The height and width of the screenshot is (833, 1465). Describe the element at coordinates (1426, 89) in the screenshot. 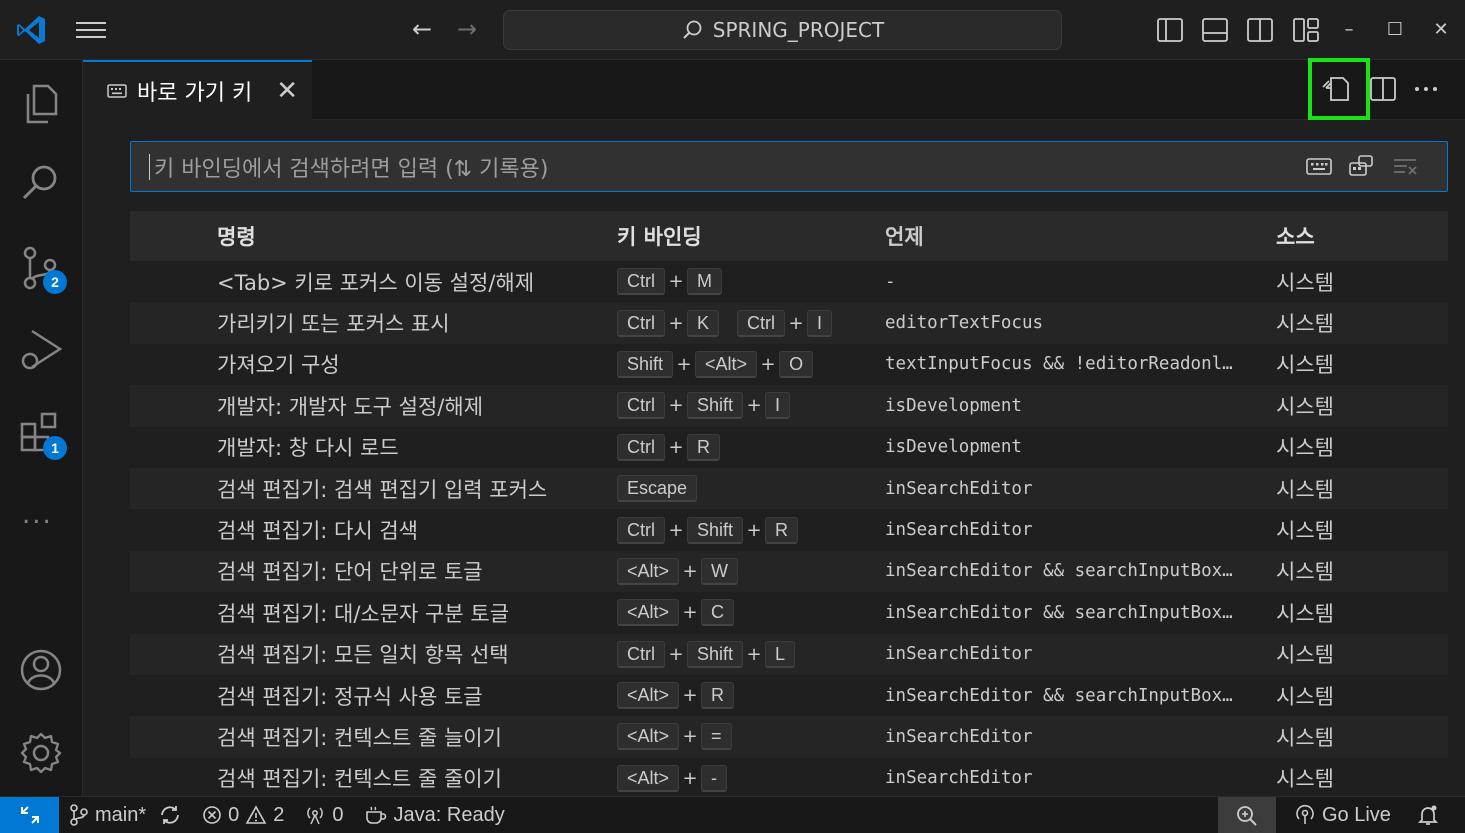

I see `more-actions-icon` at that location.